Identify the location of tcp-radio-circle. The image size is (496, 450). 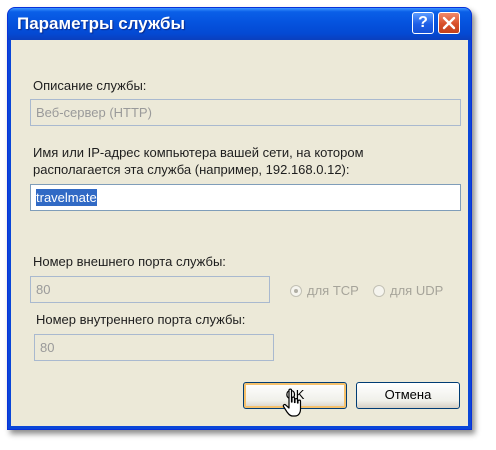
(296, 290).